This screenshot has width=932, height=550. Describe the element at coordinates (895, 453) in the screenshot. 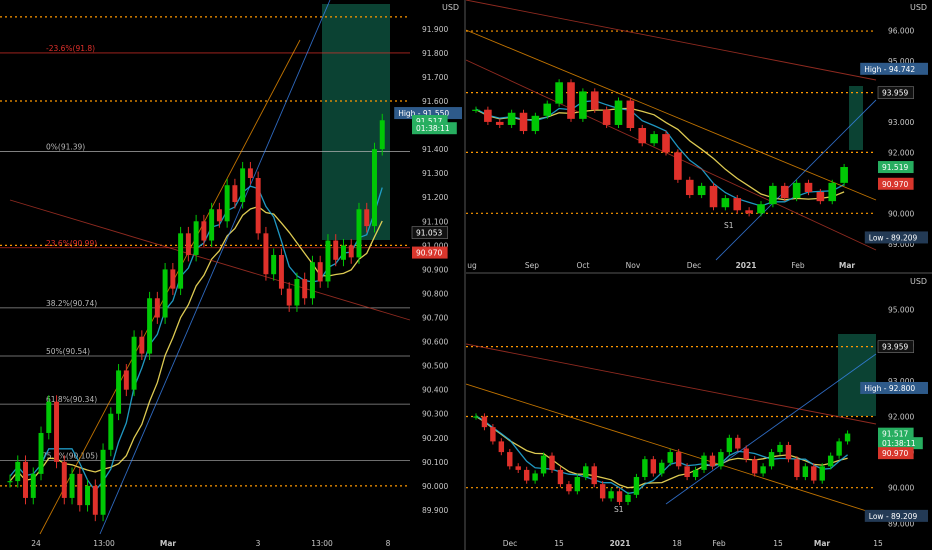

I see `bottom-right-price-label-text: 90.970` at that location.